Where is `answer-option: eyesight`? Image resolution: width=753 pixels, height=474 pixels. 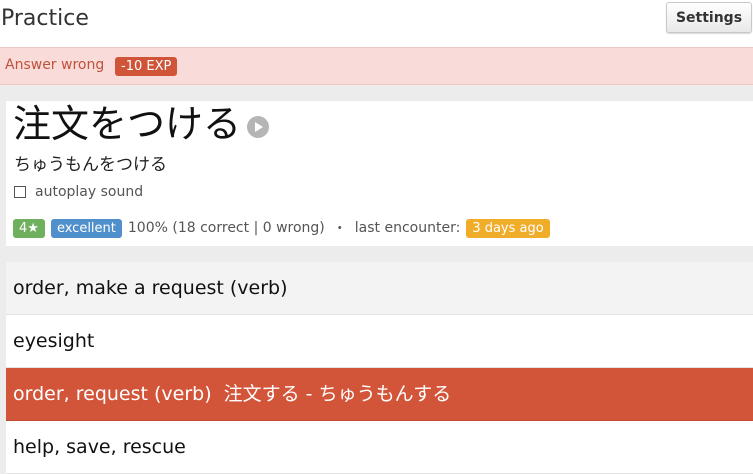
answer-option: eyesight is located at coordinates (379, 341).